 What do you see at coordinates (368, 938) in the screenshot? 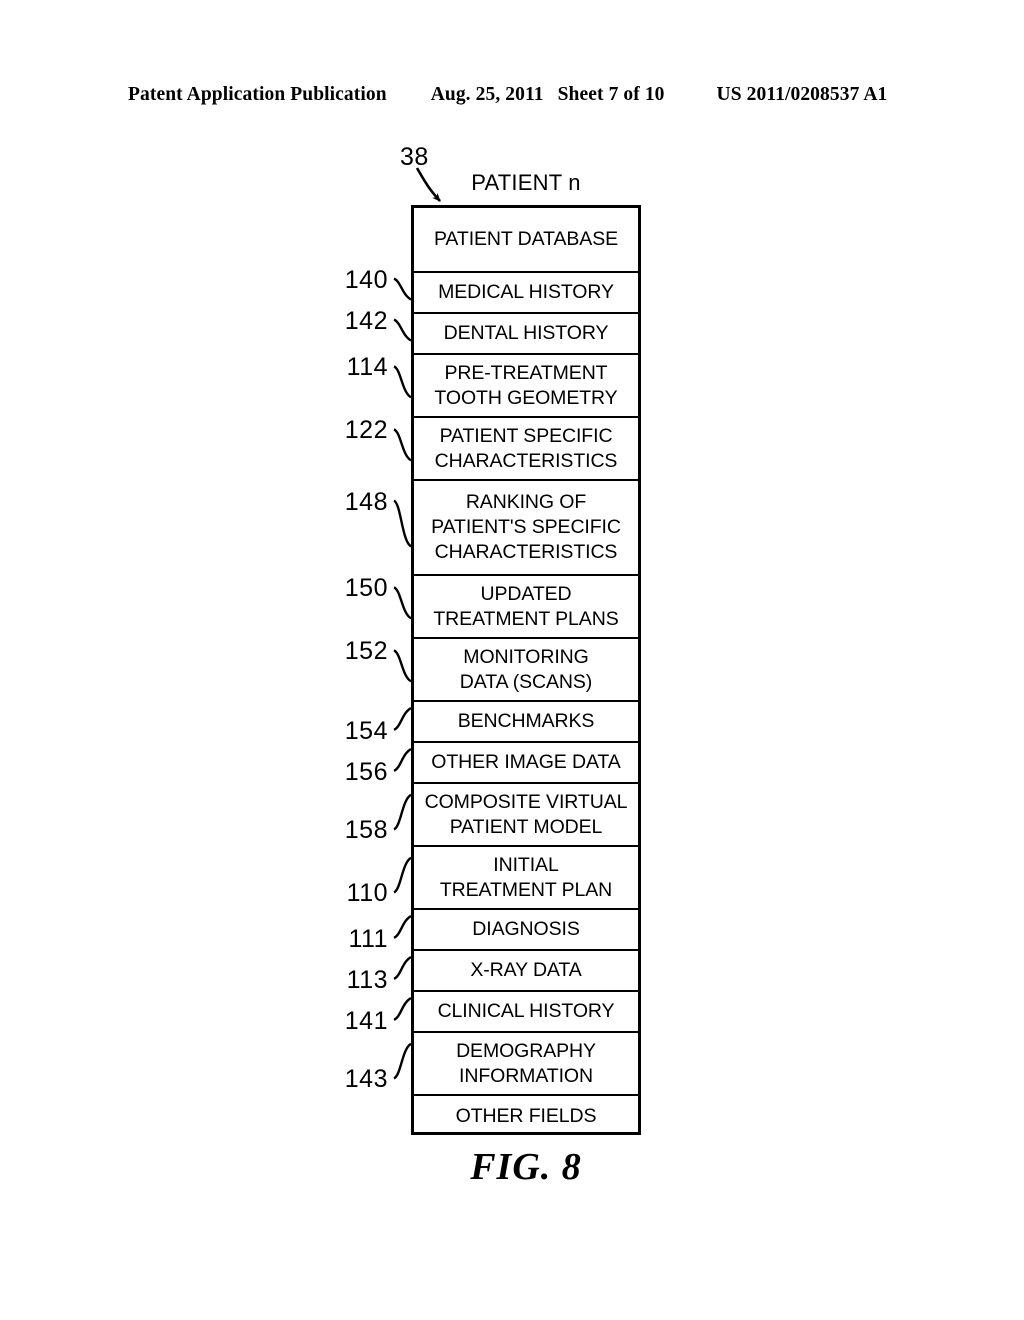
I see `reference-numeral-111: 111` at bounding box center [368, 938].